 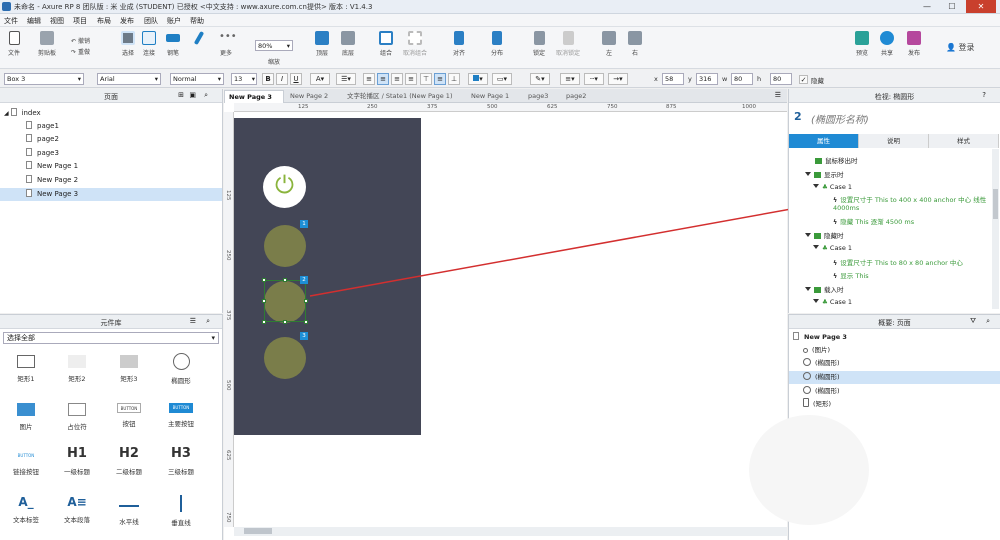 What do you see at coordinates (973, 321) in the screenshot?
I see `filter-icon: ⛛` at bounding box center [973, 321].